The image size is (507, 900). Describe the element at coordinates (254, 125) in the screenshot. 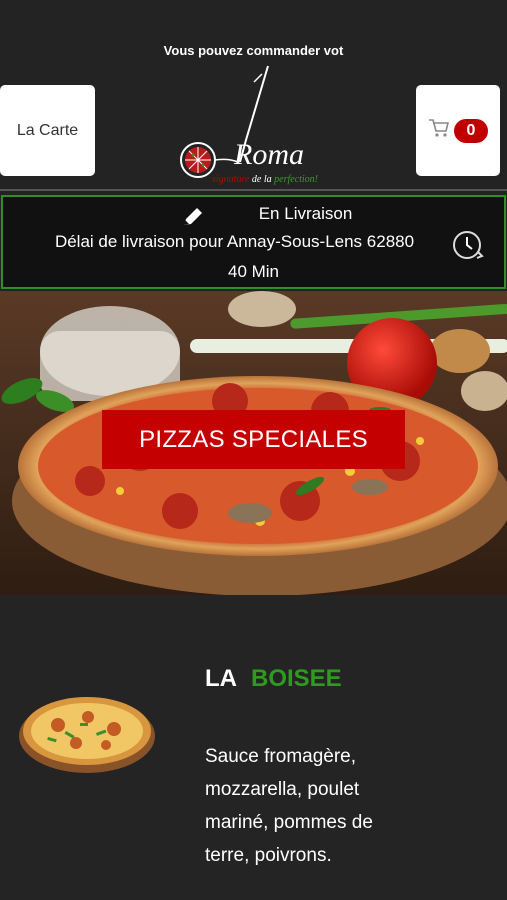

I see `roma-logo: Roma` at that location.